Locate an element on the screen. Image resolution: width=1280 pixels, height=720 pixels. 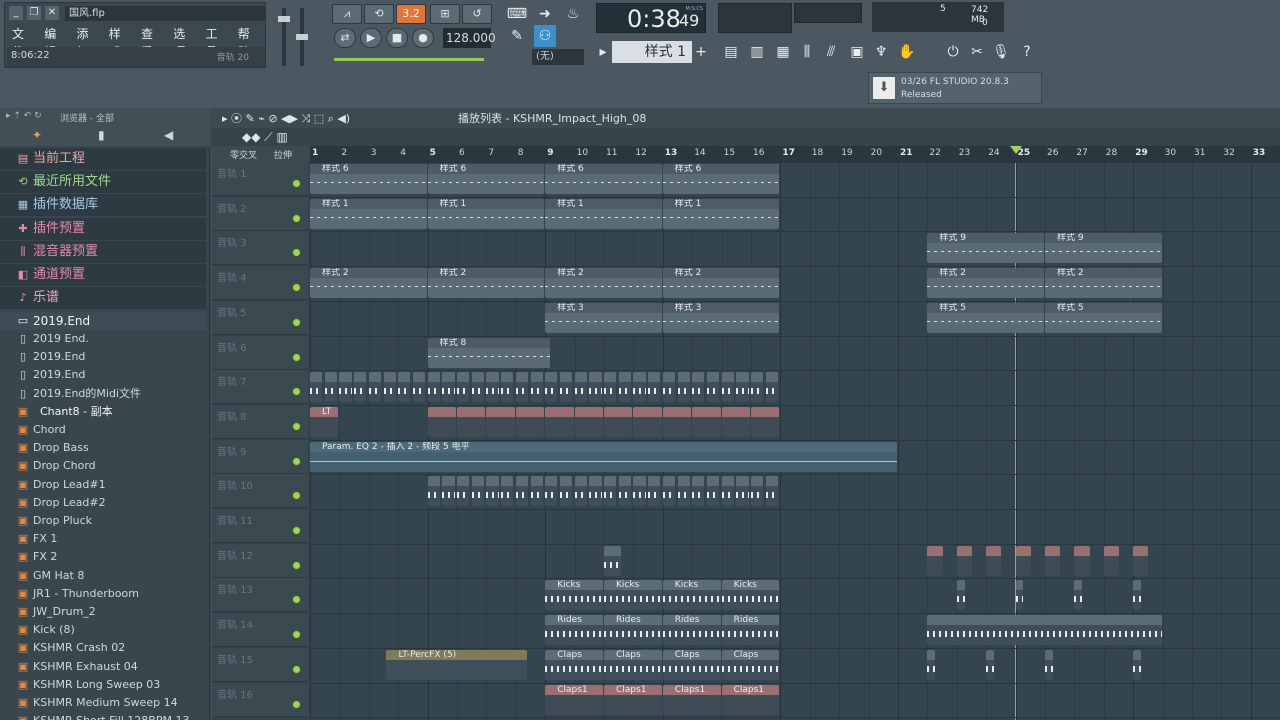
track-header: 音轨 8 is located at coordinates (260, 421).